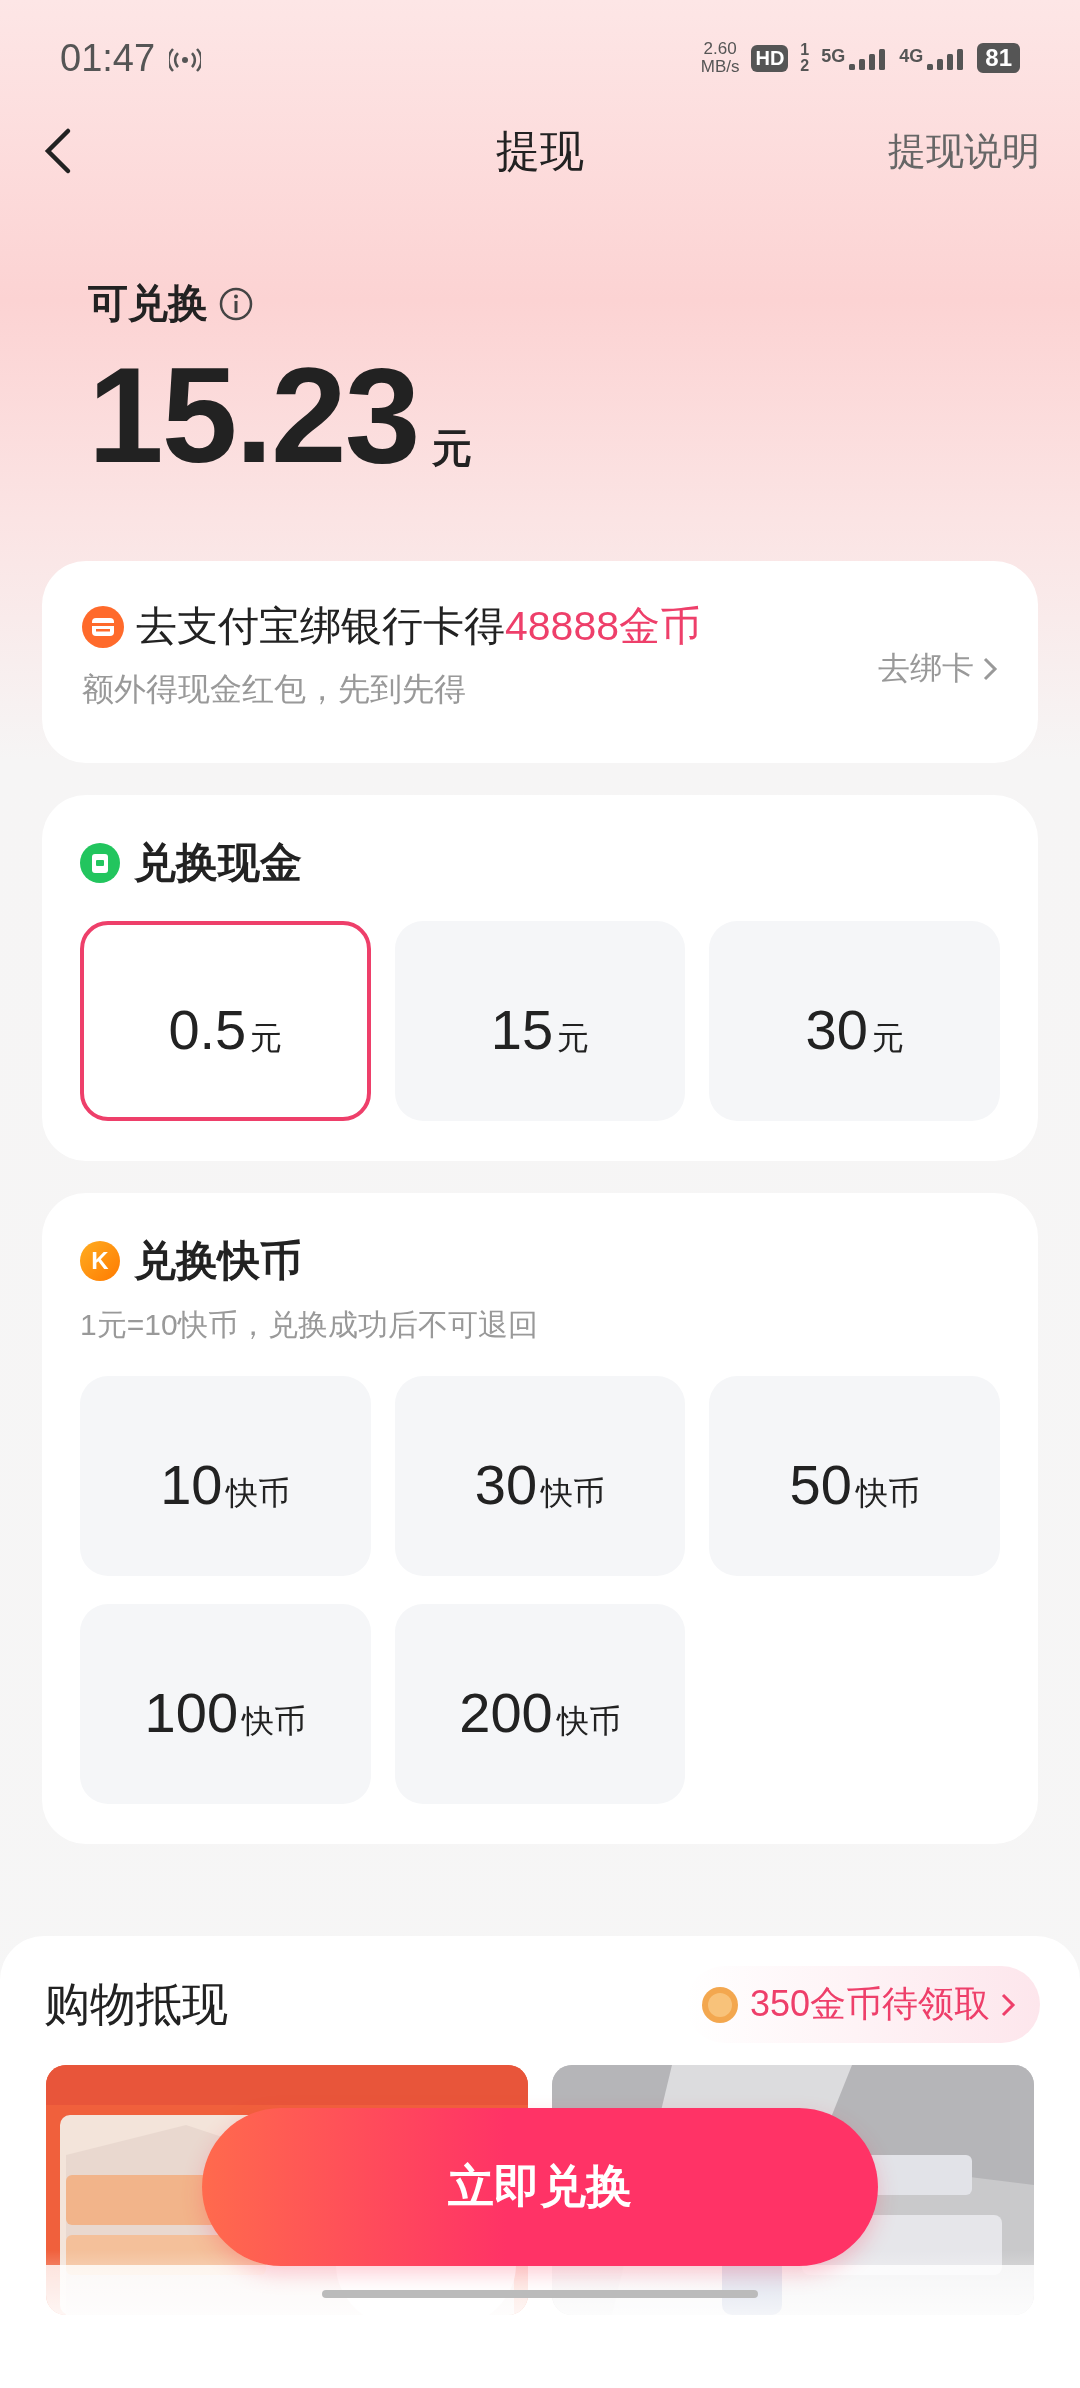 This screenshot has width=1080, height=2388. Describe the element at coordinates (770, 58) in the screenshot. I see `hd-badge: HD` at that location.